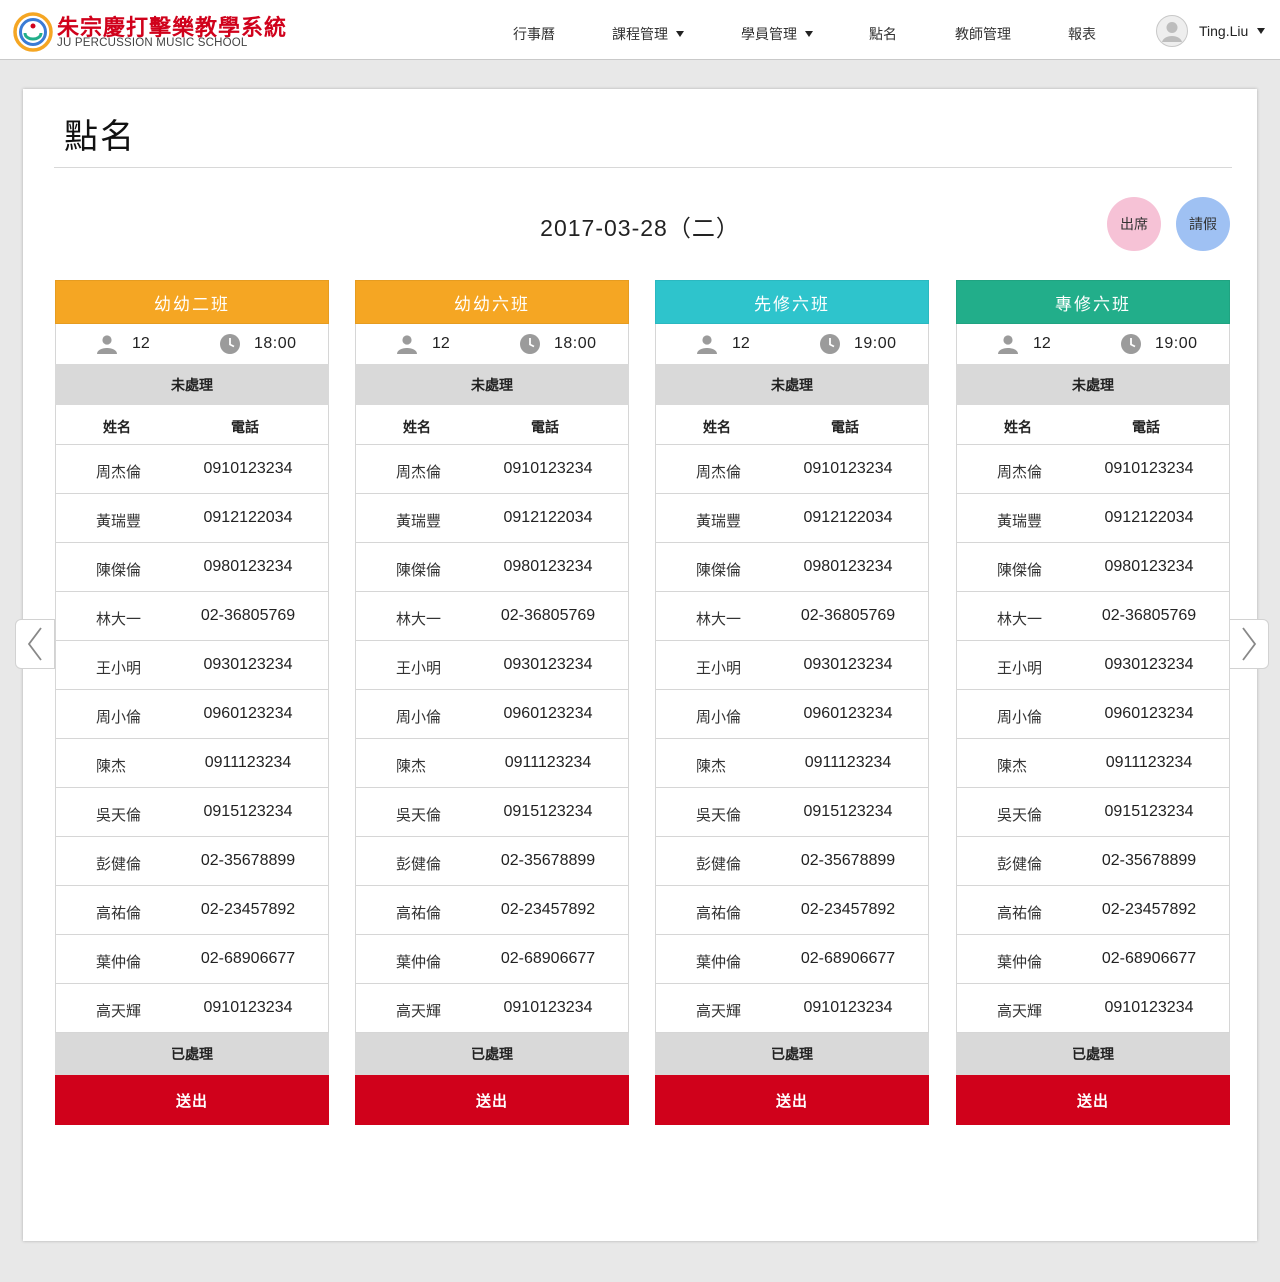  Describe the element at coordinates (575, 343) in the screenshot. I see `class-time: 18:00` at that location.